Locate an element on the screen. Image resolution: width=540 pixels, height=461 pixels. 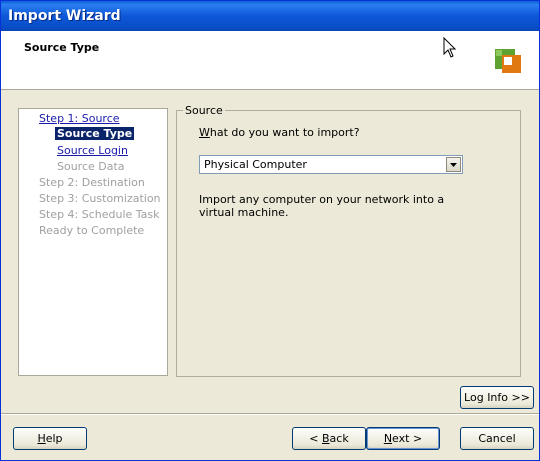
vmware-logo-icon is located at coordinates (508, 61).